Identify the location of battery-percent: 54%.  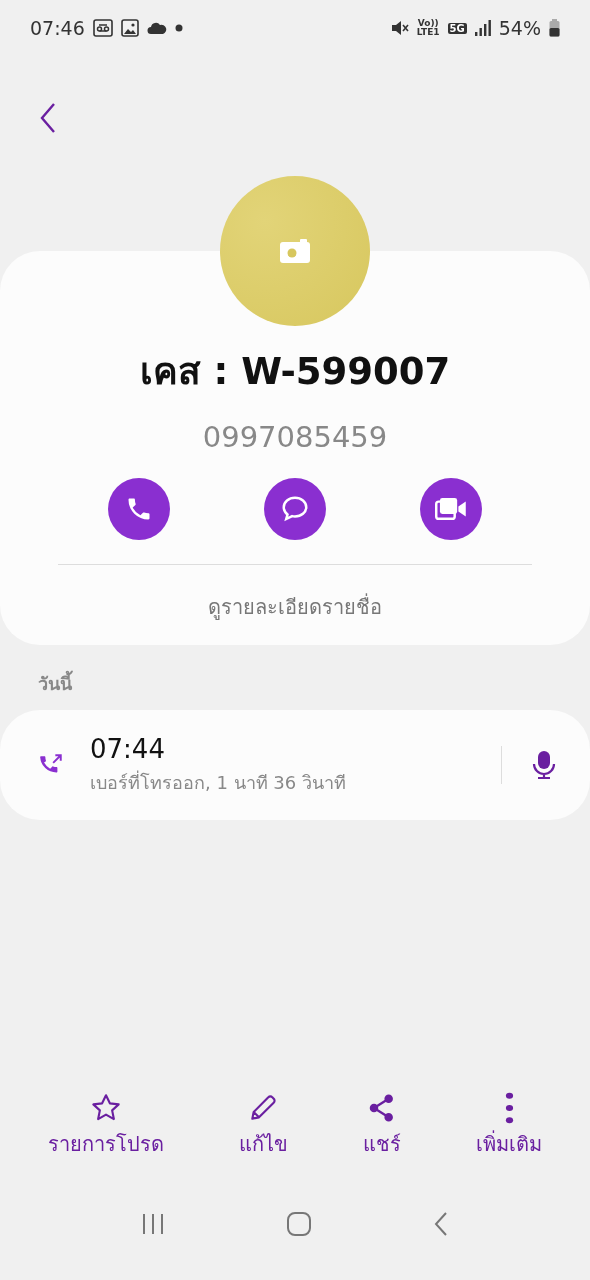
(519, 28).